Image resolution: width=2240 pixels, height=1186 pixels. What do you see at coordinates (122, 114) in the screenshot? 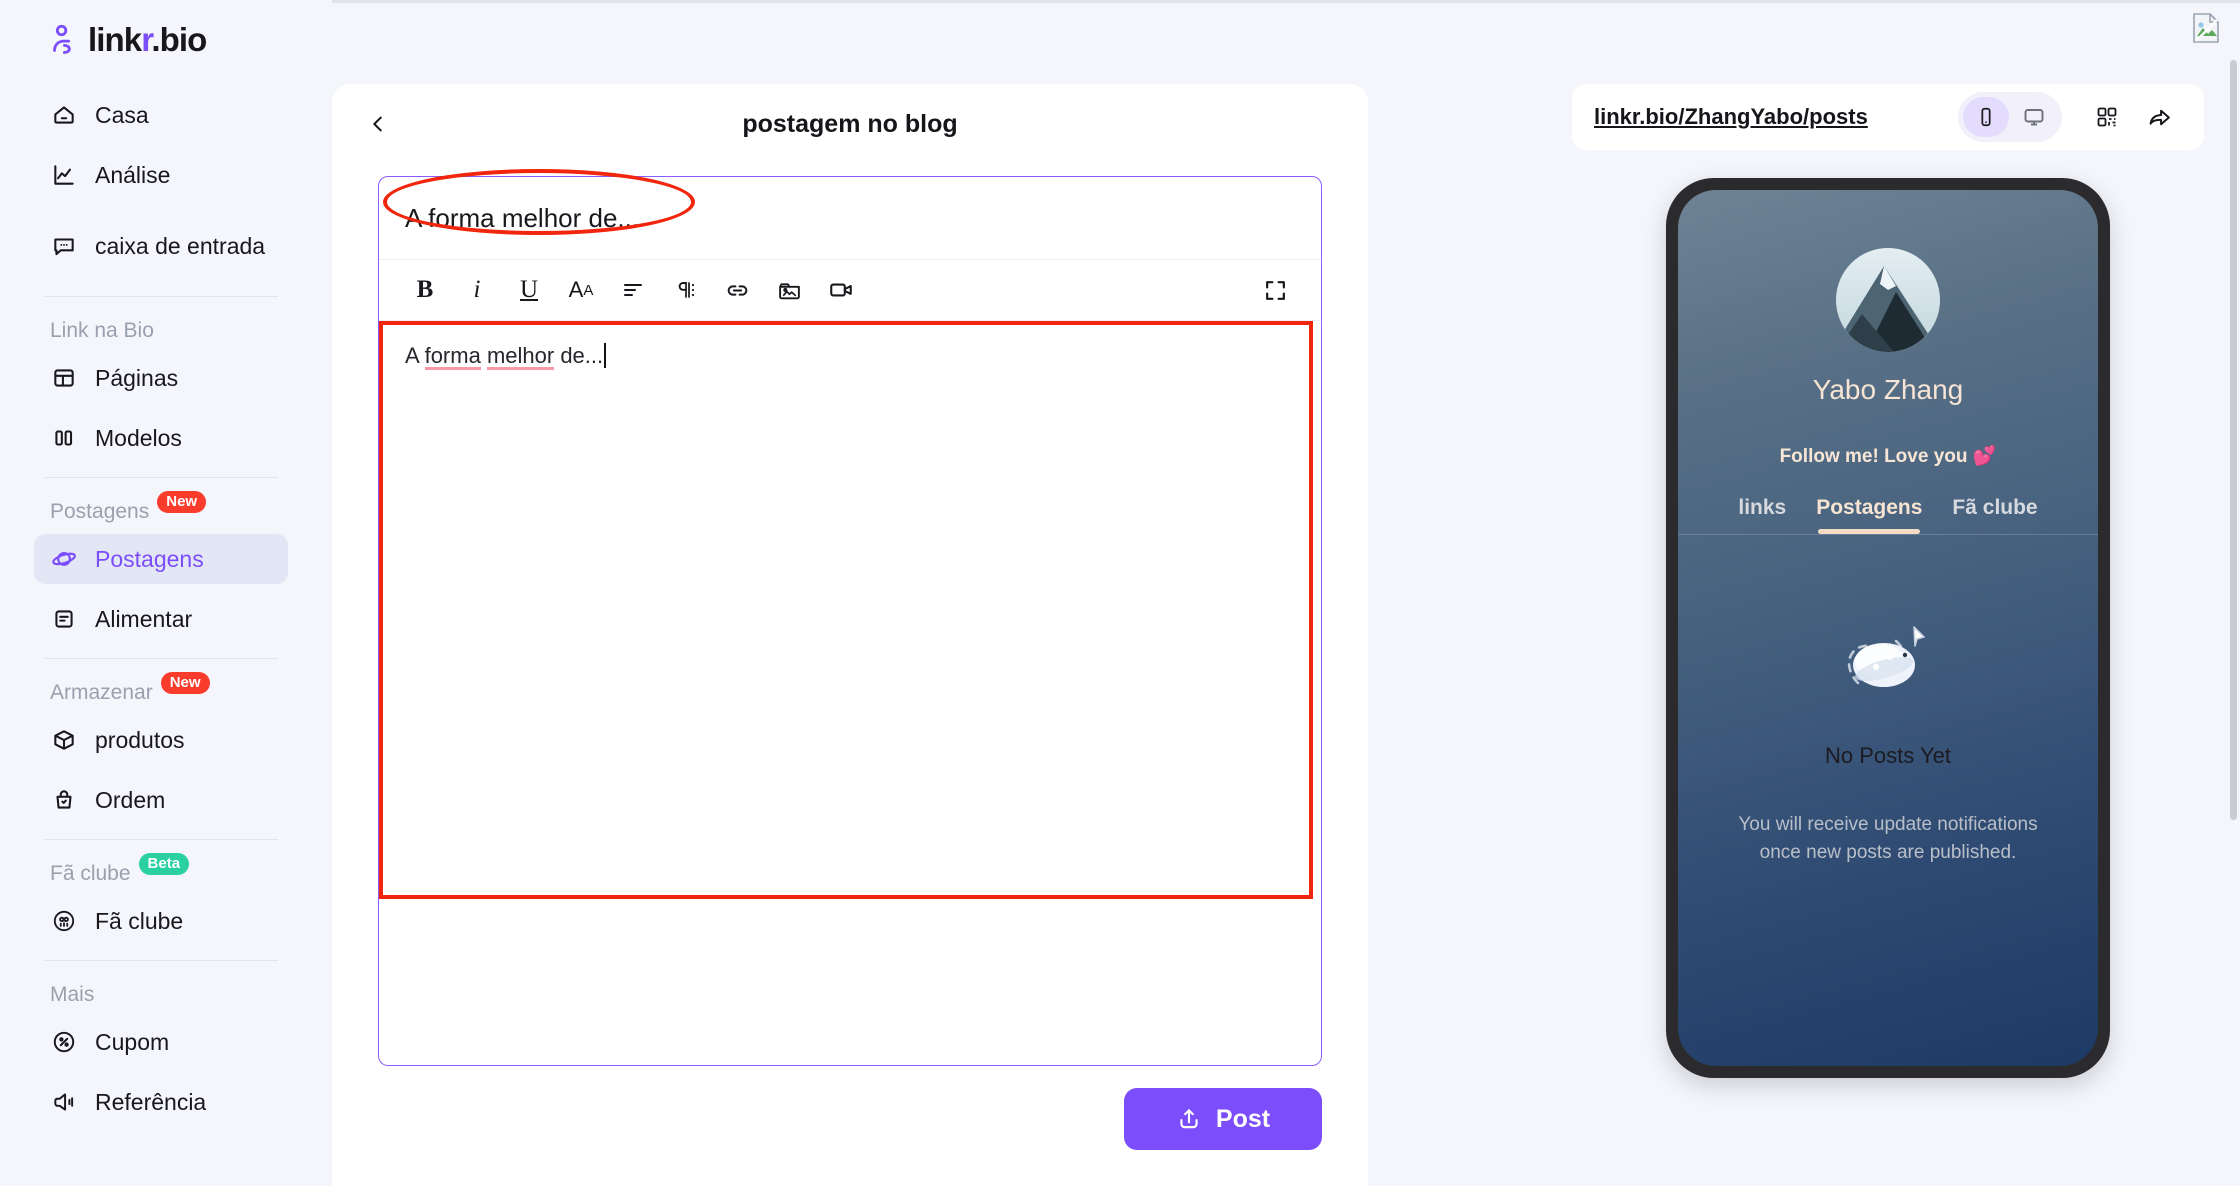
I see `sidebar-item-label: Casa` at bounding box center [122, 114].